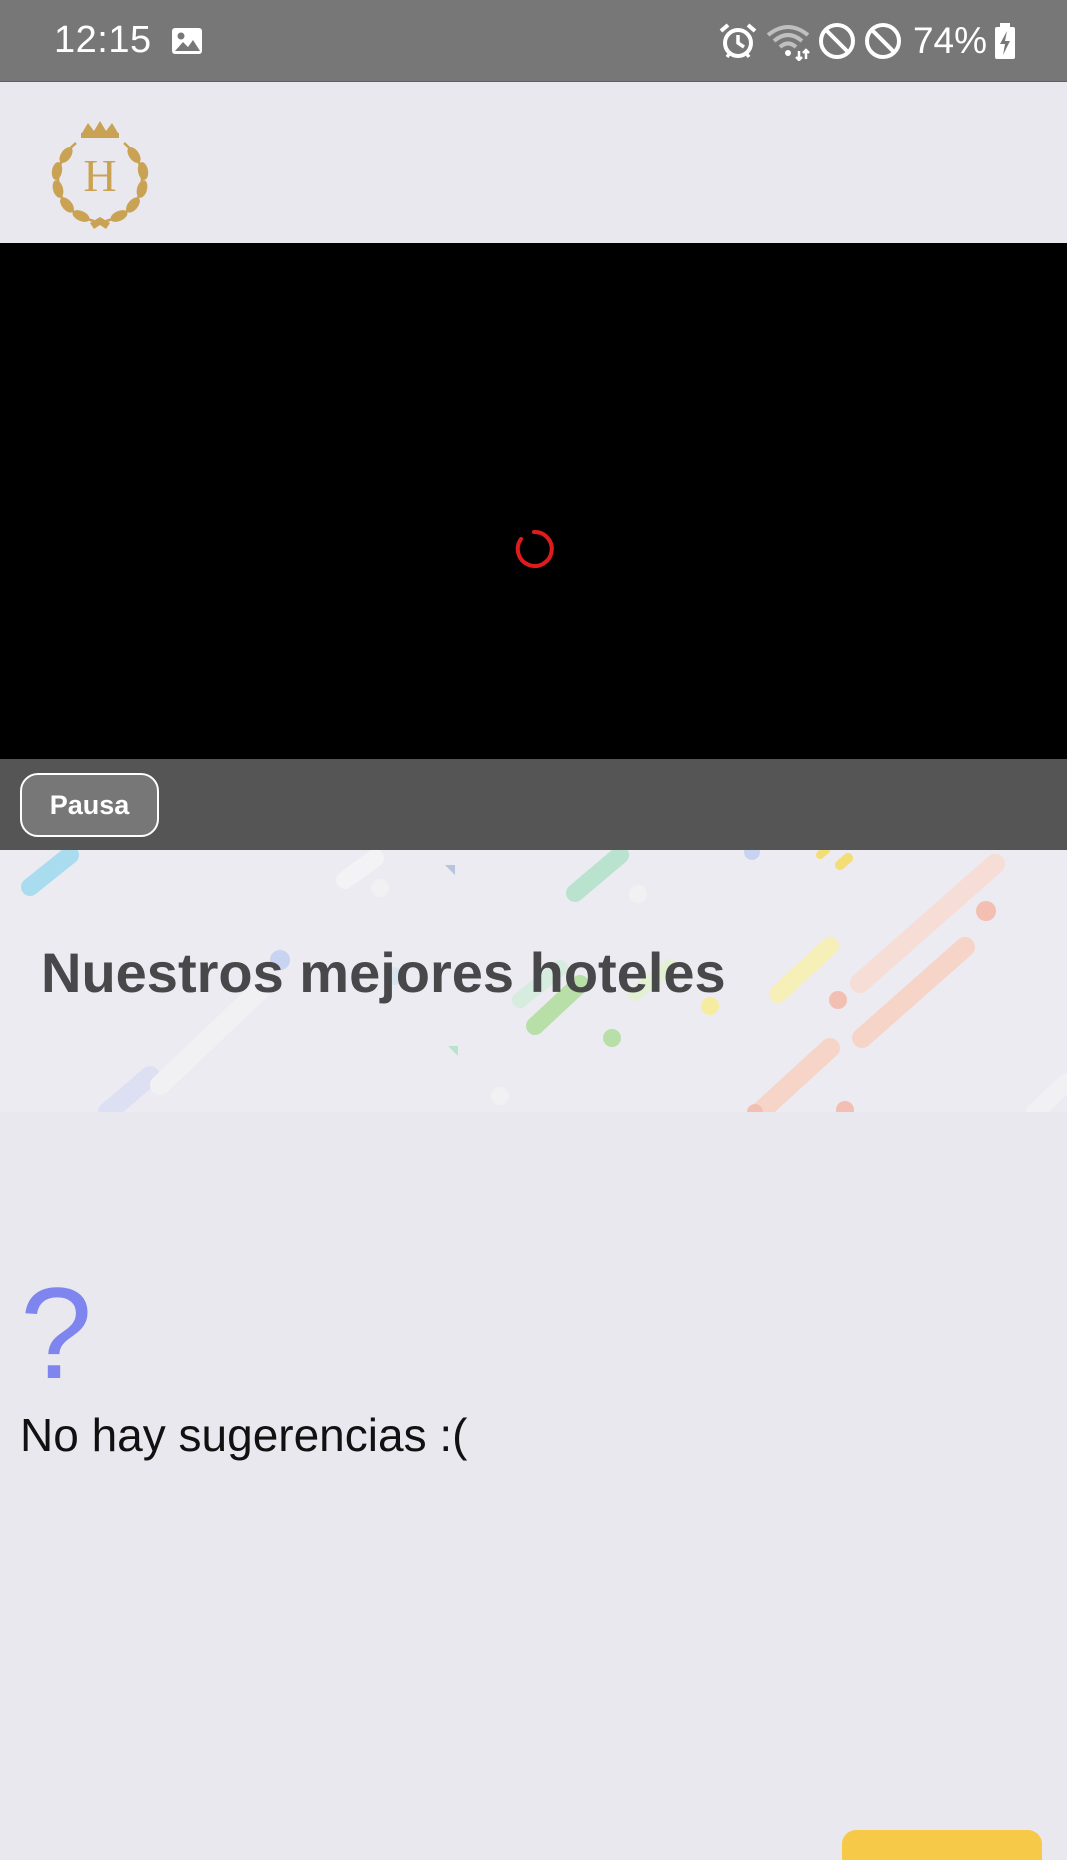 The height and width of the screenshot is (1860, 1067). I want to click on status-right: 74%, so click(867, 41).